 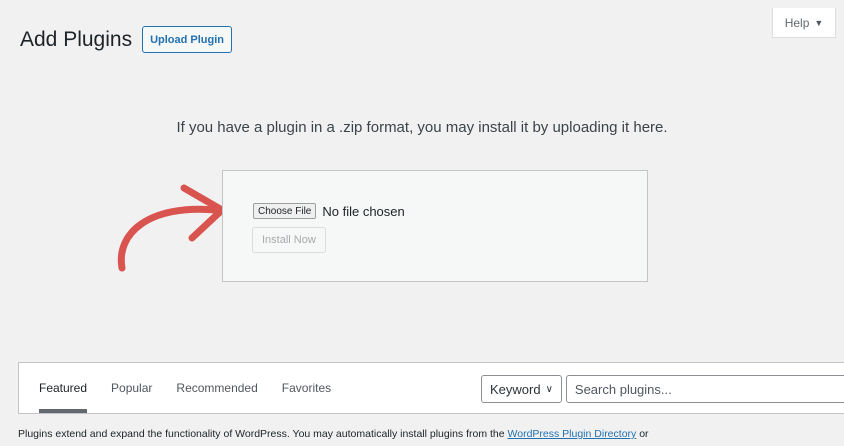 I want to click on help-tab: Help ▼, so click(x=804, y=23).